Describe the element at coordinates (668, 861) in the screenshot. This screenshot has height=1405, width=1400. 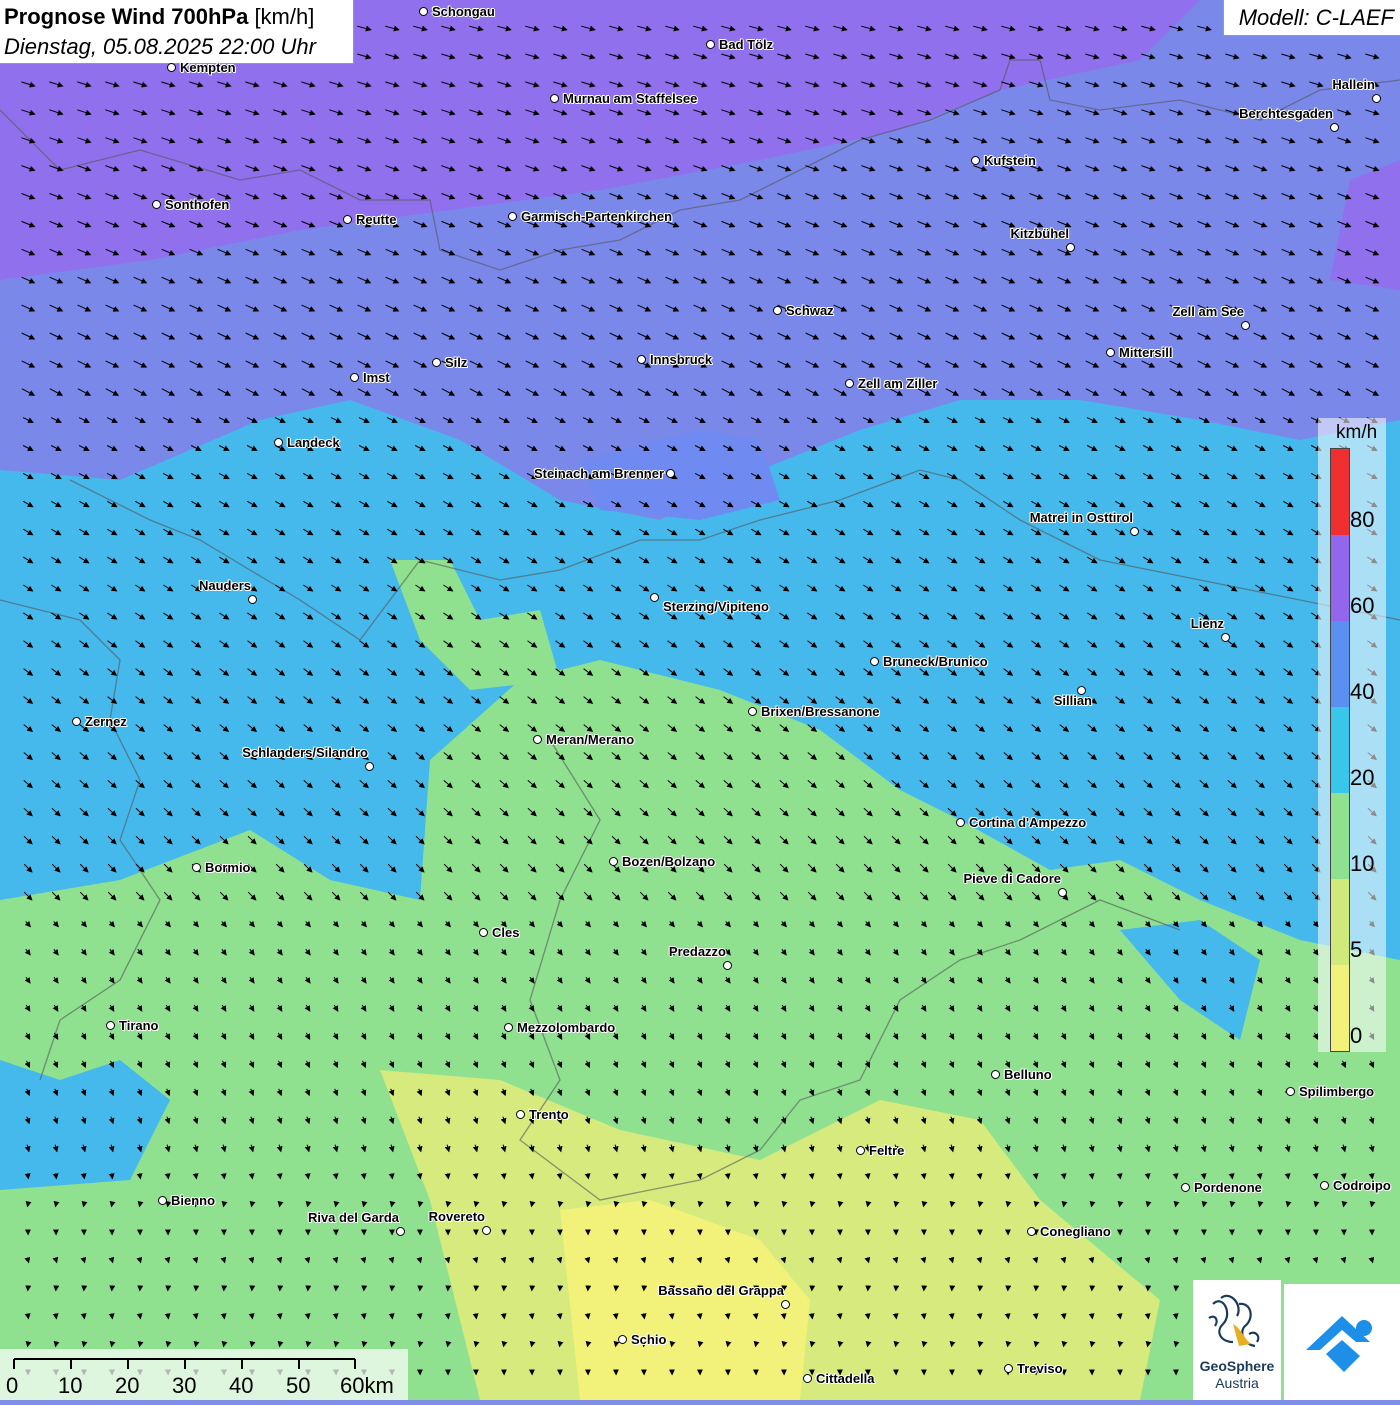
I see `city-label: Bozen/Bolzano` at that location.